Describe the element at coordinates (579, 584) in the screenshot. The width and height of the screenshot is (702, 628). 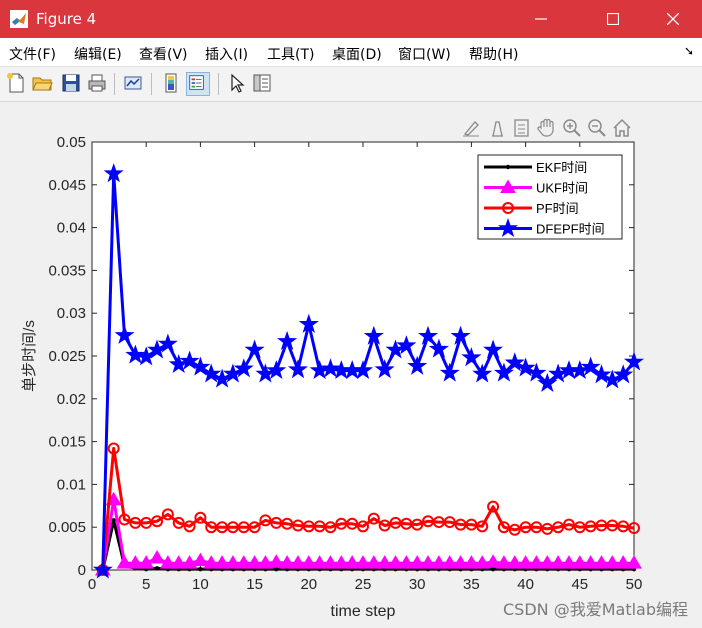
I see `x-tick-label: 45` at that location.